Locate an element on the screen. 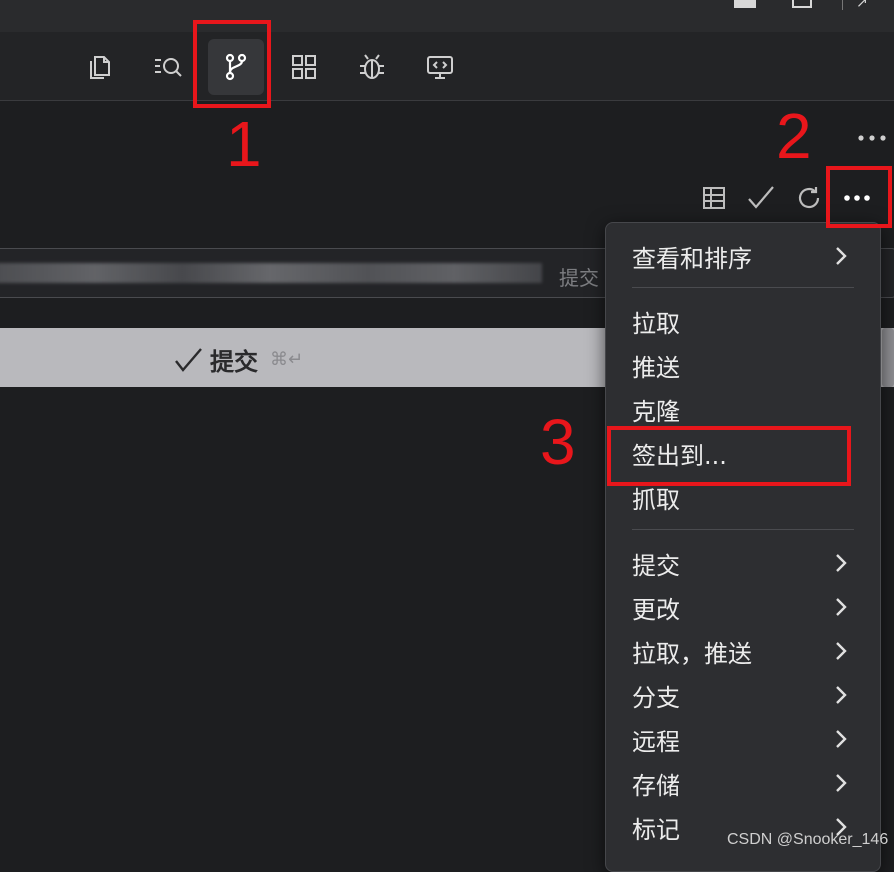 Image resolution: width=894 pixels, height=872 pixels. menu-item-label: 提交 is located at coordinates (656, 565).